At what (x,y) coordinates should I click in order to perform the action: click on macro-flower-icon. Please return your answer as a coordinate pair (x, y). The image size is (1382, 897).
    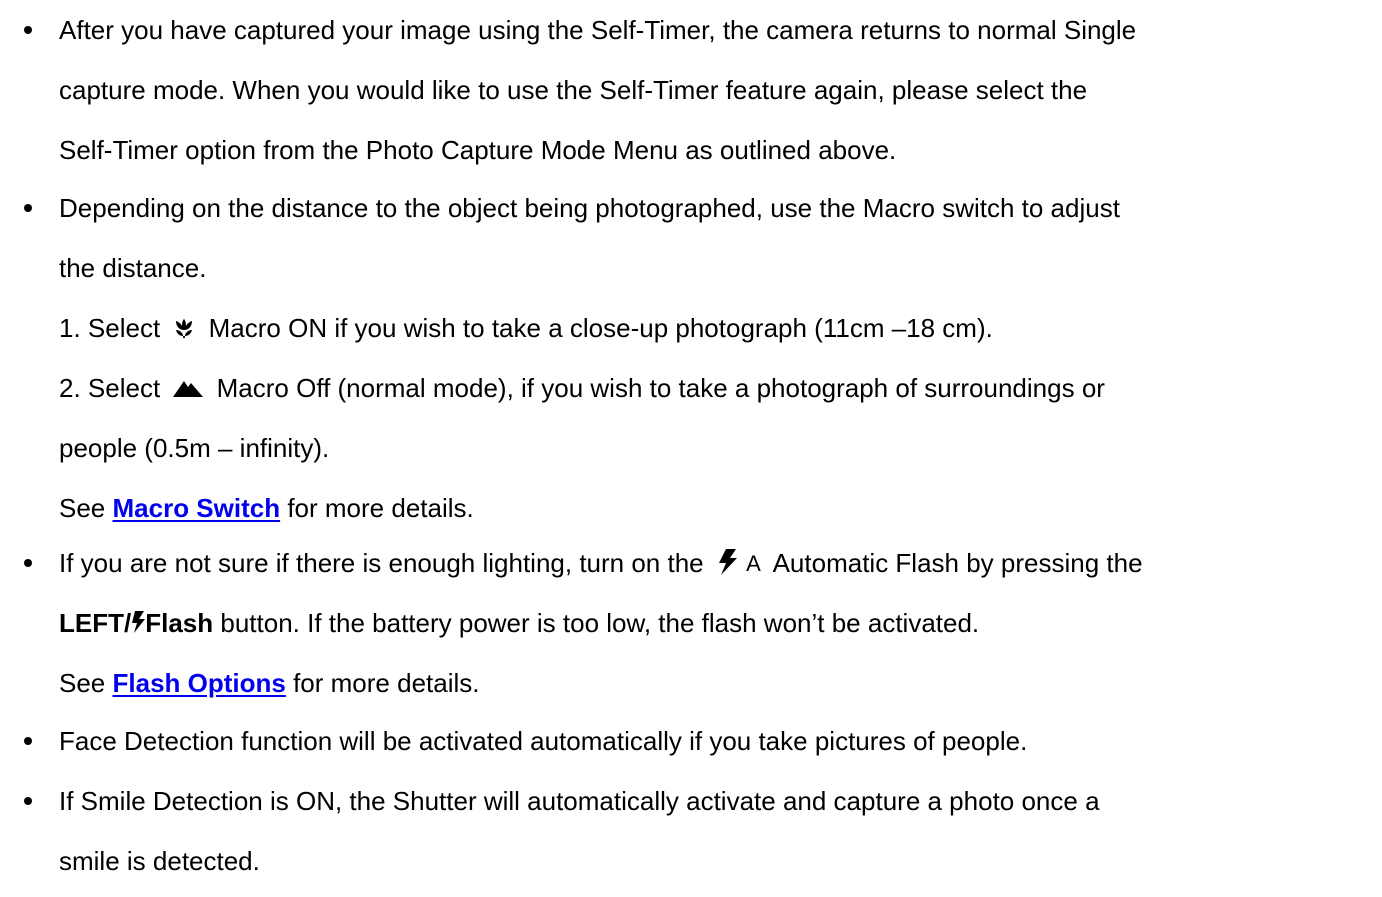
    Looking at the image, I should click on (184, 328).